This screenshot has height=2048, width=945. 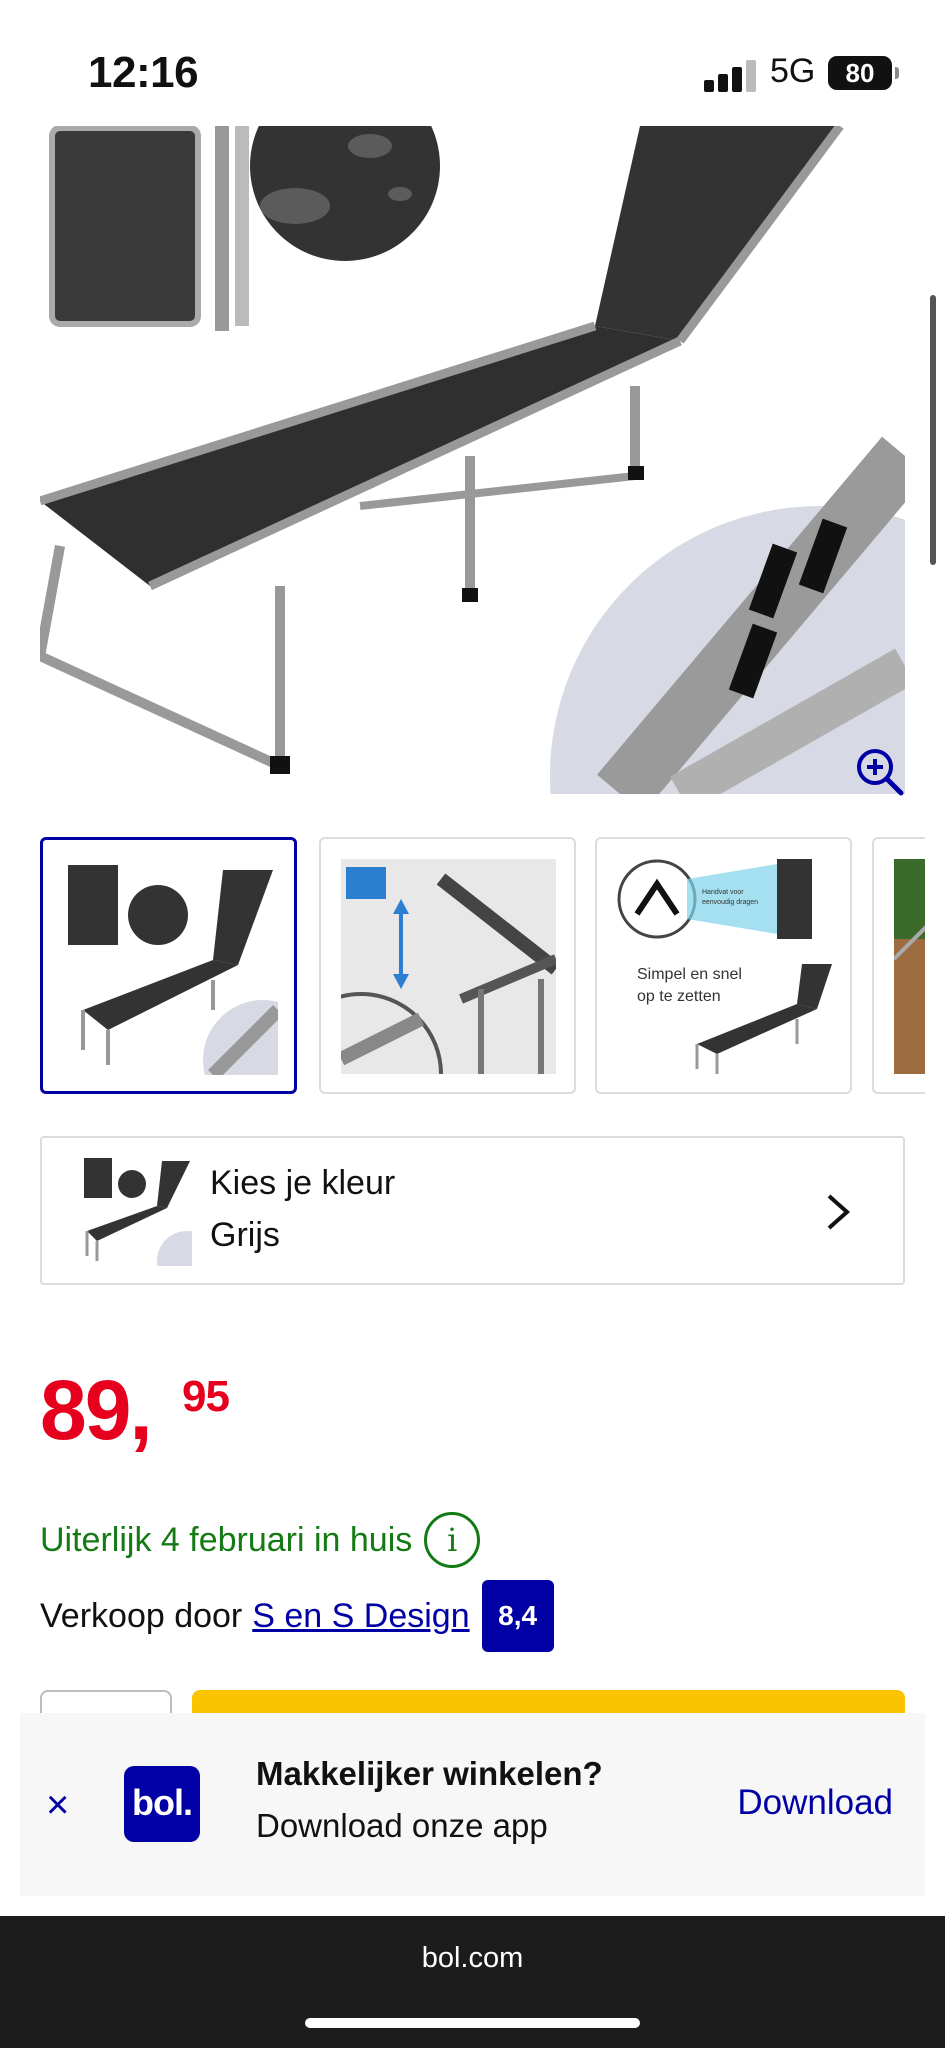 What do you see at coordinates (679, 996) in the screenshot?
I see `thumb3-label-line2: op te zetten` at bounding box center [679, 996].